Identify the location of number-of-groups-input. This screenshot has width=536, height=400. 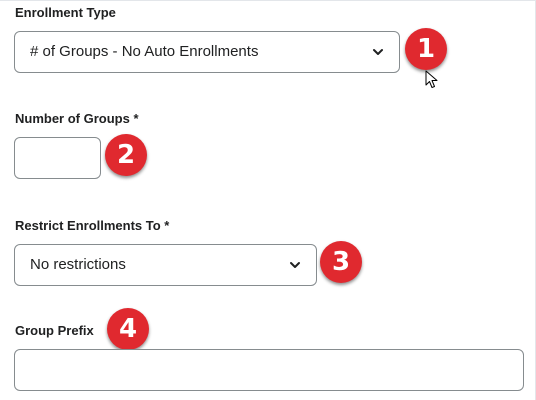
(57, 158).